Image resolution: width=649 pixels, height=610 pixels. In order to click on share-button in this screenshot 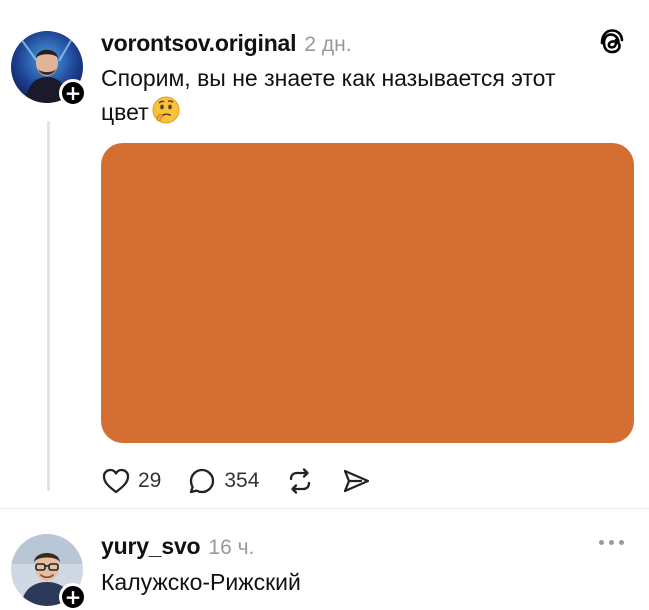, I will do `click(356, 481)`.